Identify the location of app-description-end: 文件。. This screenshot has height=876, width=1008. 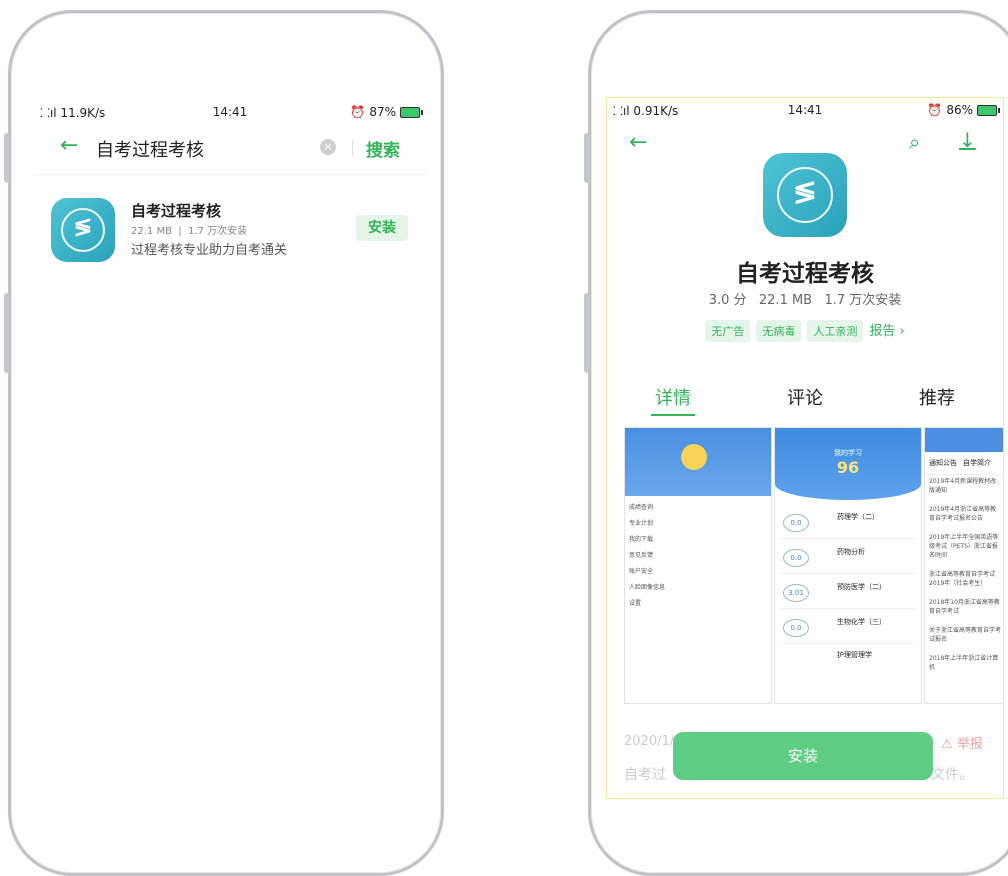
(952, 775).